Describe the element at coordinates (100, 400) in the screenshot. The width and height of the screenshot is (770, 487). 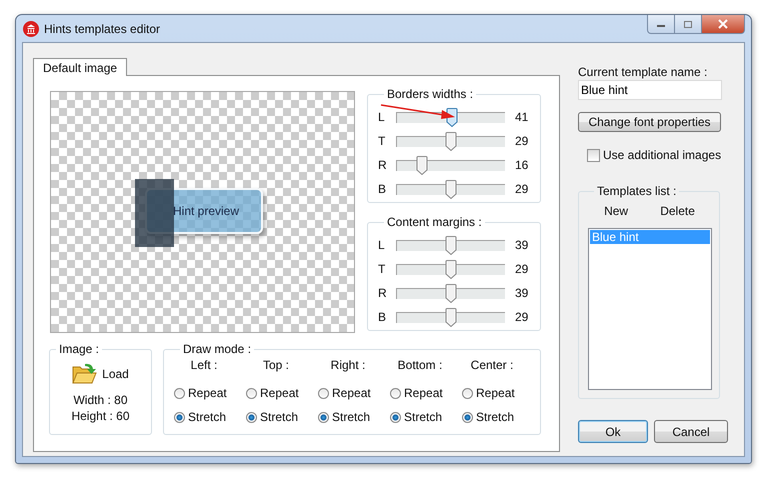
I see `image-width: Width : 80` at that location.